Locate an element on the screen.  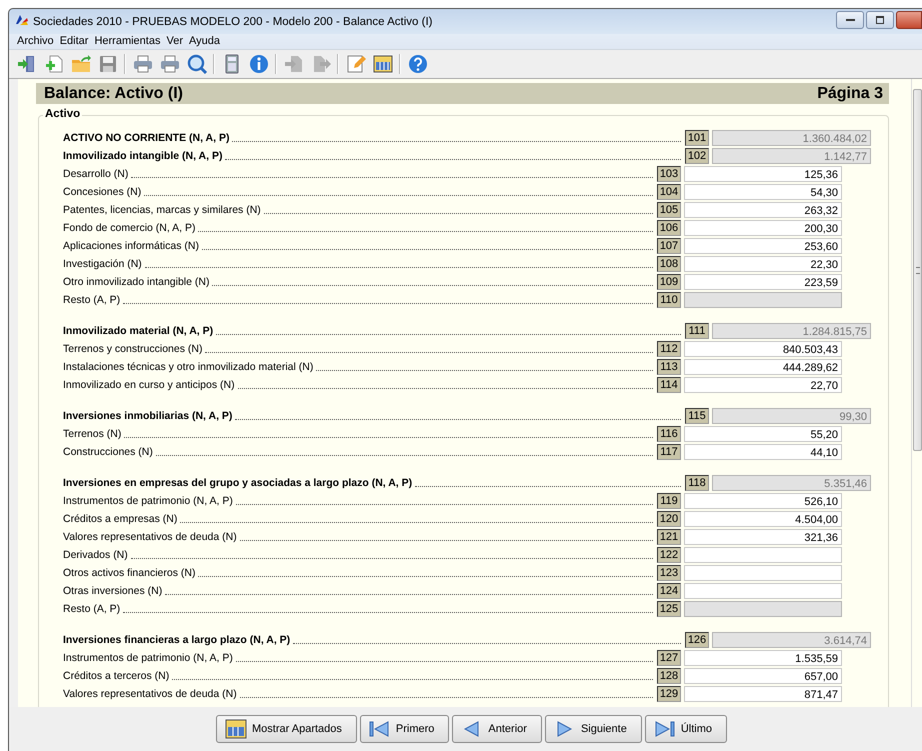
amount-field: 840.503,43 is located at coordinates (763, 349).